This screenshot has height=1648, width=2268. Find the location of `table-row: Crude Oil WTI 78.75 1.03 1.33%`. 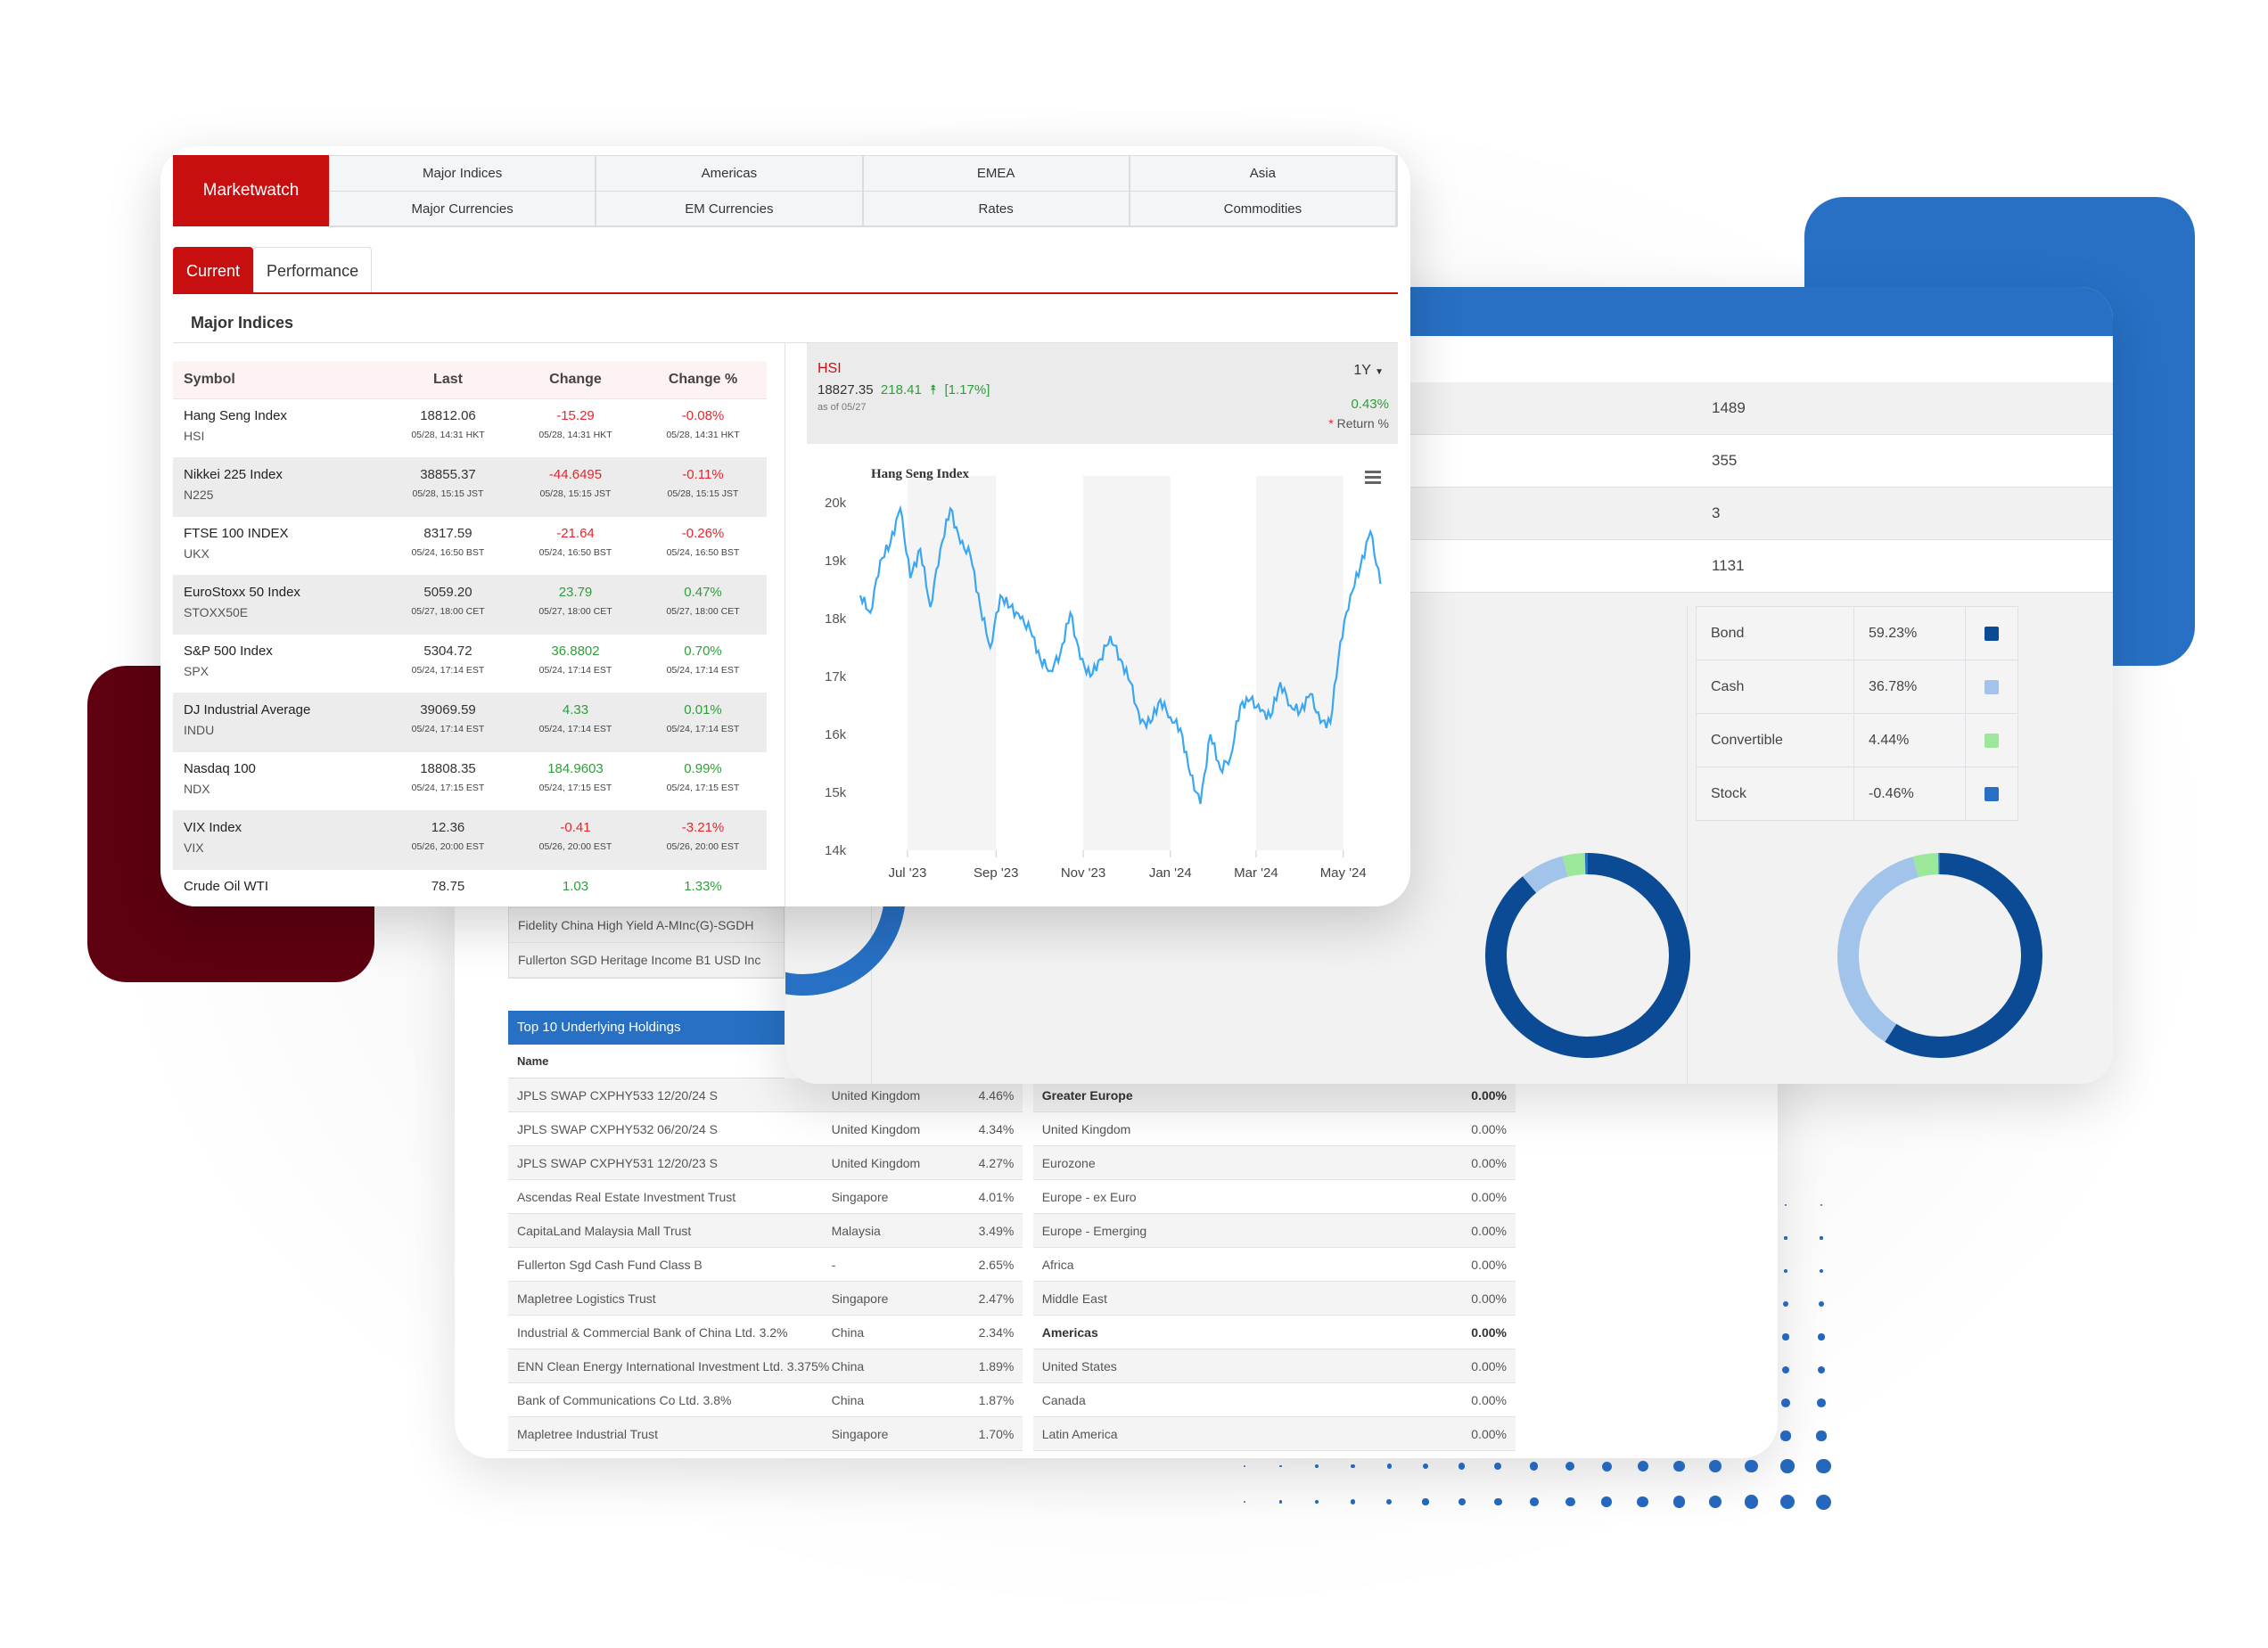

table-row: Crude Oil WTI 78.75 1.03 1.33% is located at coordinates (470, 888).